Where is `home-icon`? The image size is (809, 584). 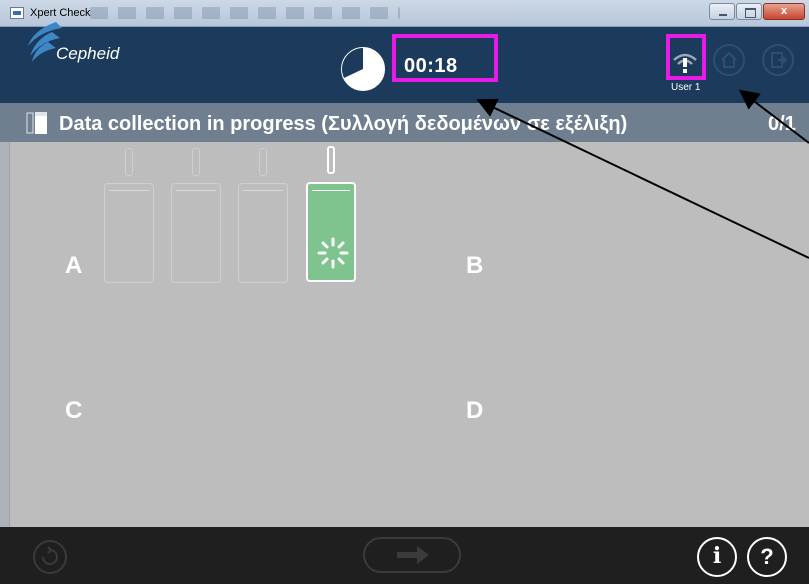 home-icon is located at coordinates (729, 59).